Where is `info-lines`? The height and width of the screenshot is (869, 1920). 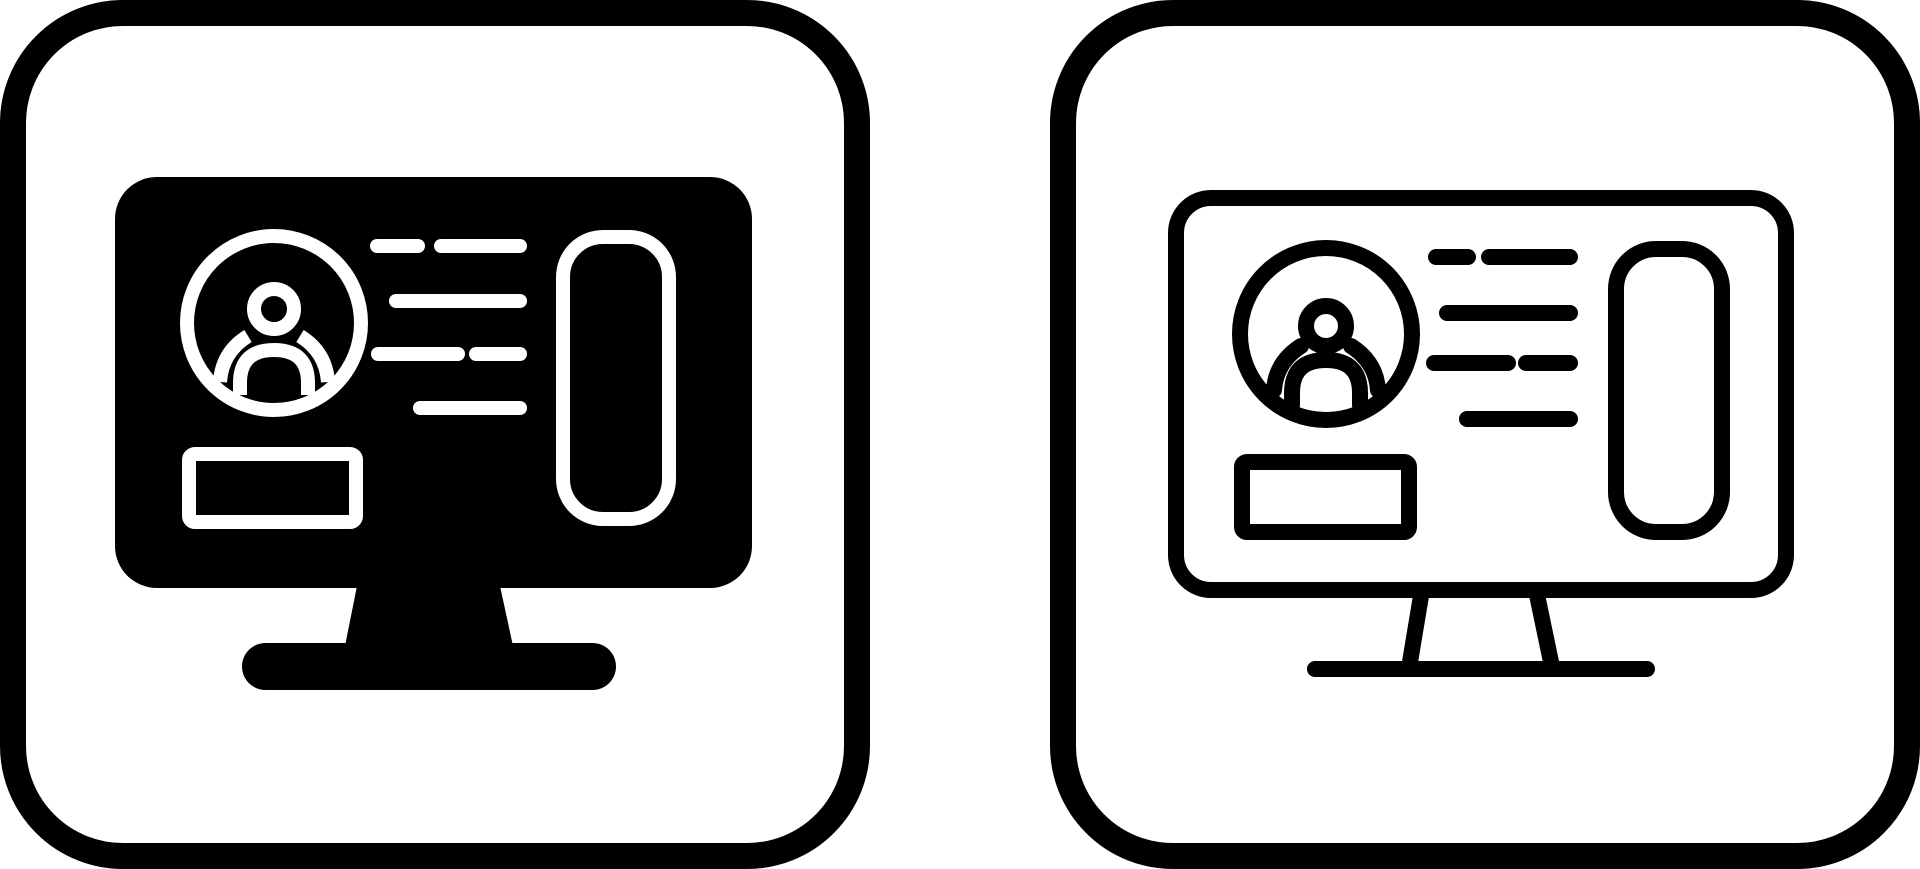 info-lines is located at coordinates (1502, 338).